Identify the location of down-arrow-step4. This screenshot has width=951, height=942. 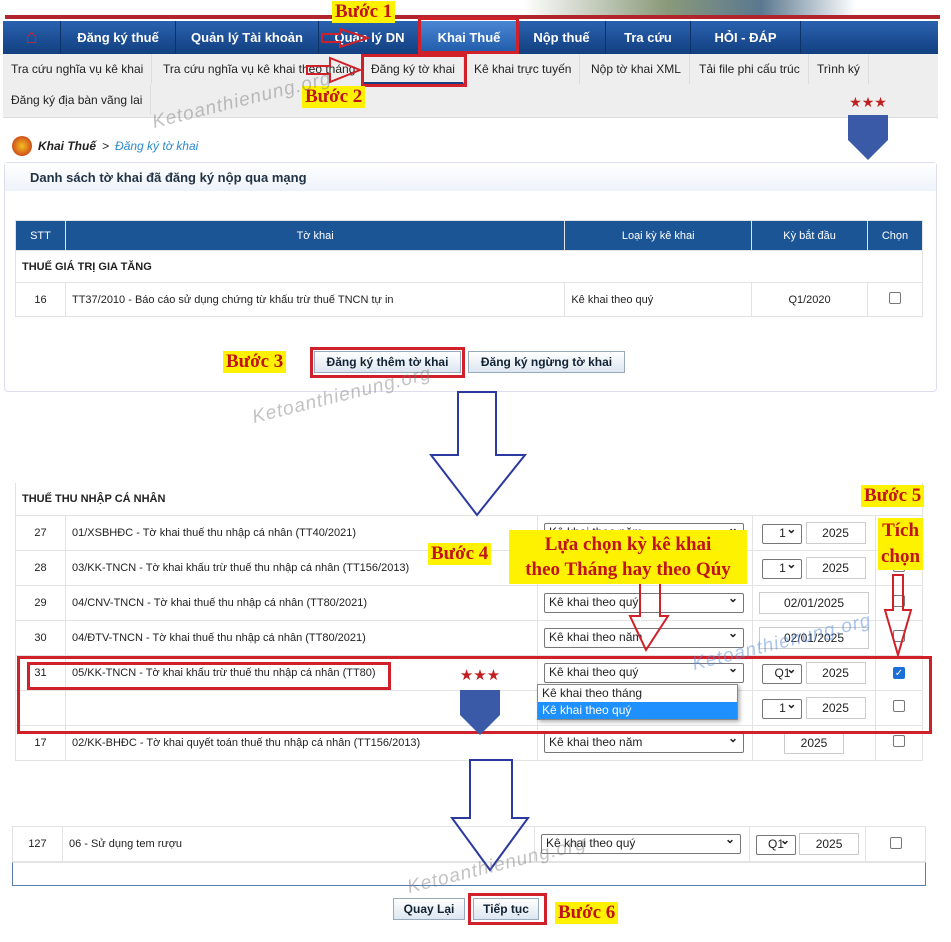
(649, 615).